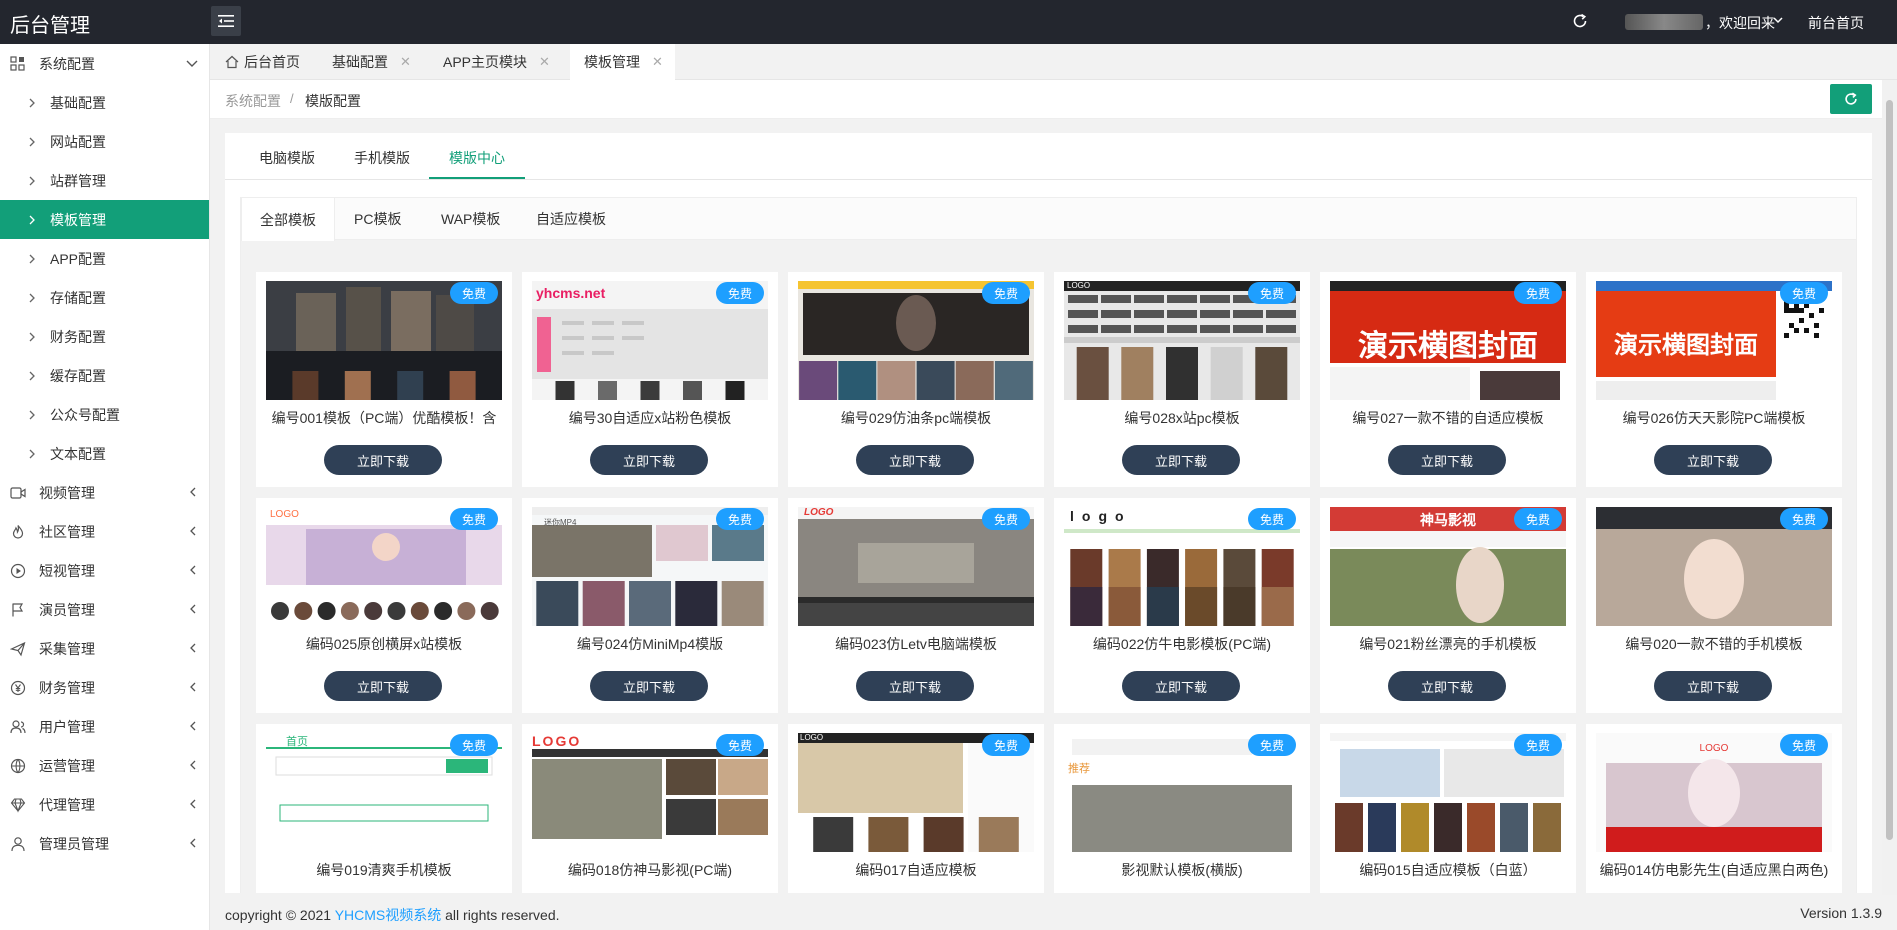 The image size is (1897, 930). Describe the element at coordinates (288, 219) in the screenshot. I see `filter-all: 全部模板` at that location.